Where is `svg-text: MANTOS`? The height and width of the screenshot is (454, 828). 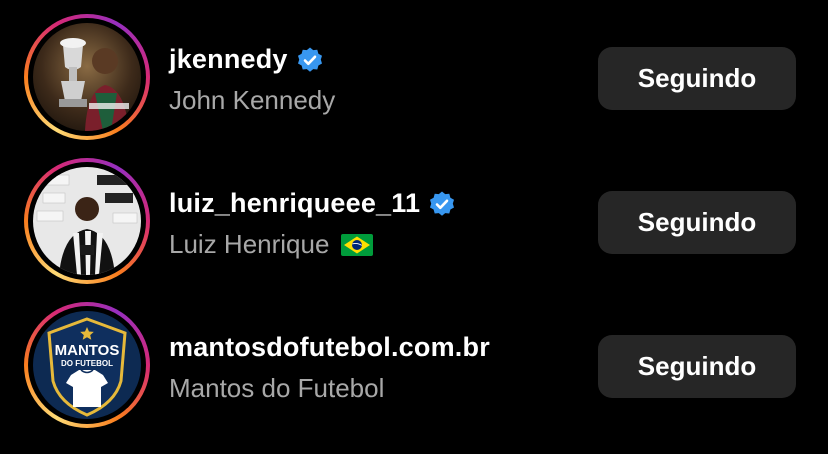
svg-text: MANTOS is located at coordinates (87, 350).